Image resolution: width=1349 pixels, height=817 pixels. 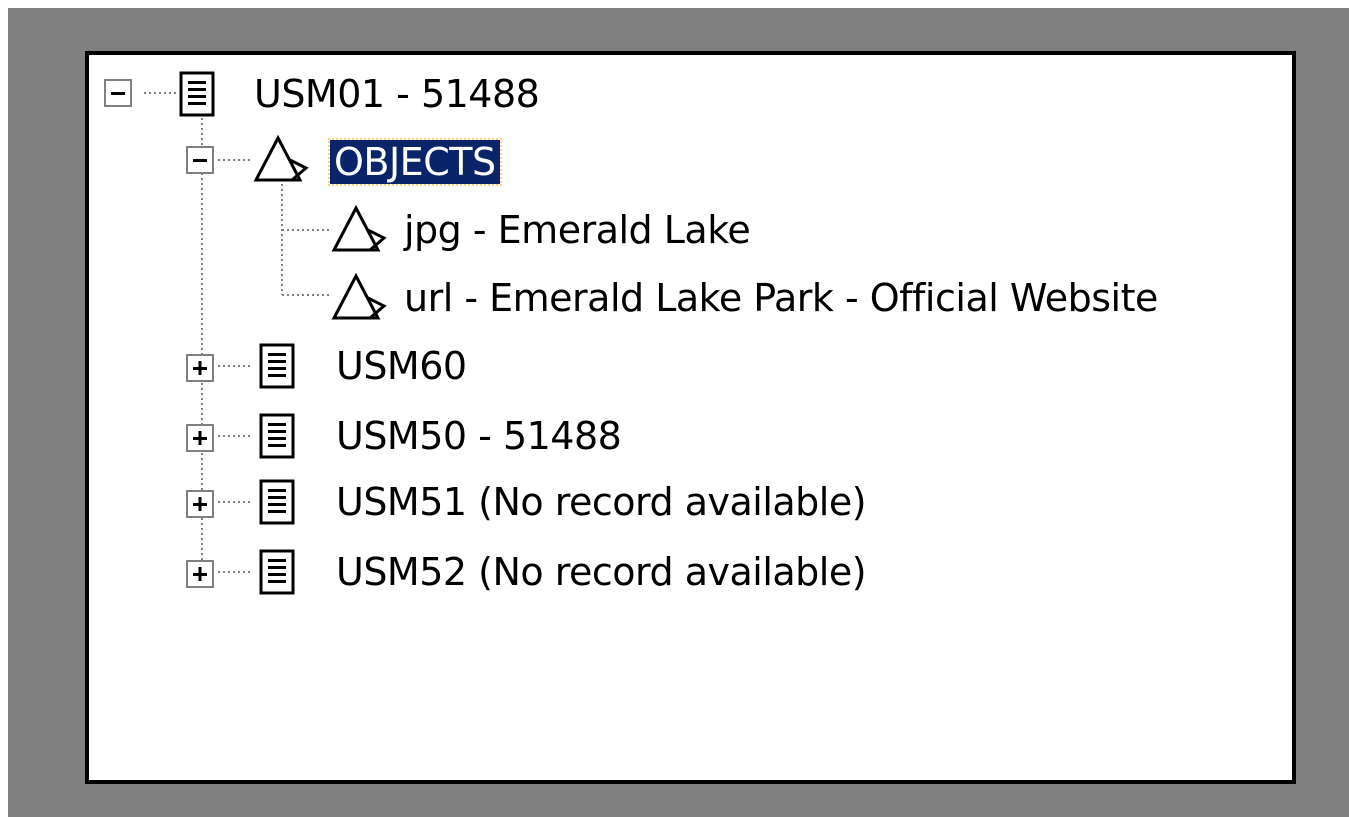 I want to click on tree-node-label: USM51 (No record available), so click(x=601, y=502).